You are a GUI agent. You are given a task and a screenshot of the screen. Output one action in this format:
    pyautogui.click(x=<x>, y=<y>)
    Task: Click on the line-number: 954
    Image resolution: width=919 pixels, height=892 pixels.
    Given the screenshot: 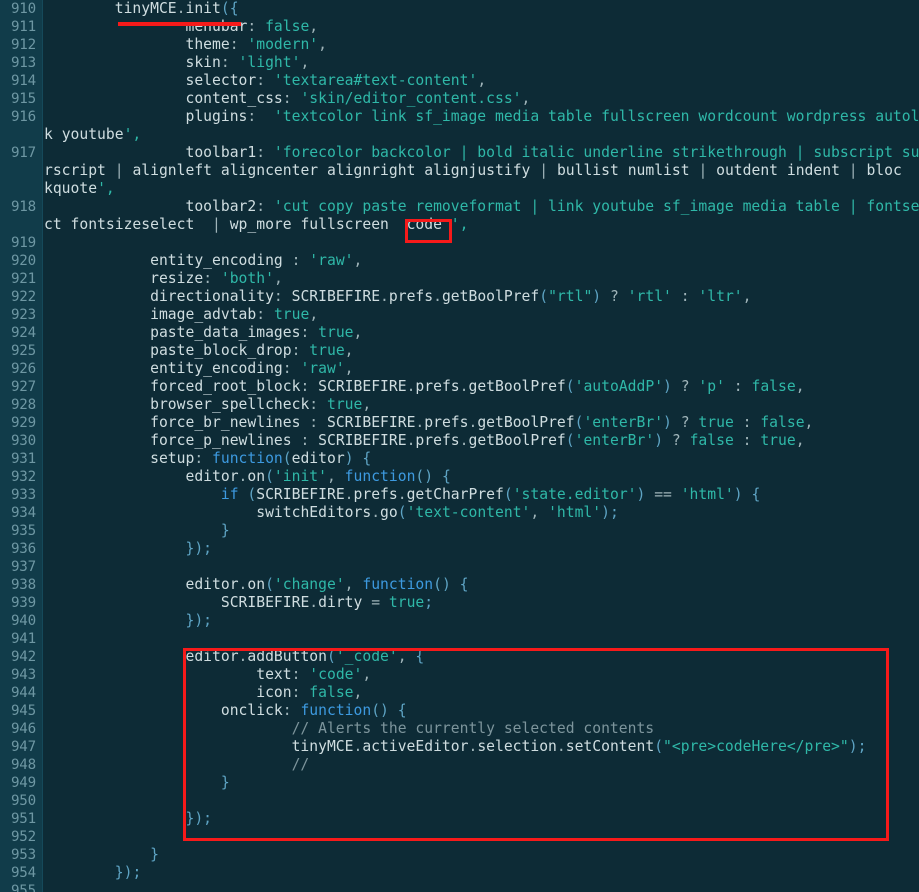 What is the action you would take?
    pyautogui.click(x=23, y=873)
    